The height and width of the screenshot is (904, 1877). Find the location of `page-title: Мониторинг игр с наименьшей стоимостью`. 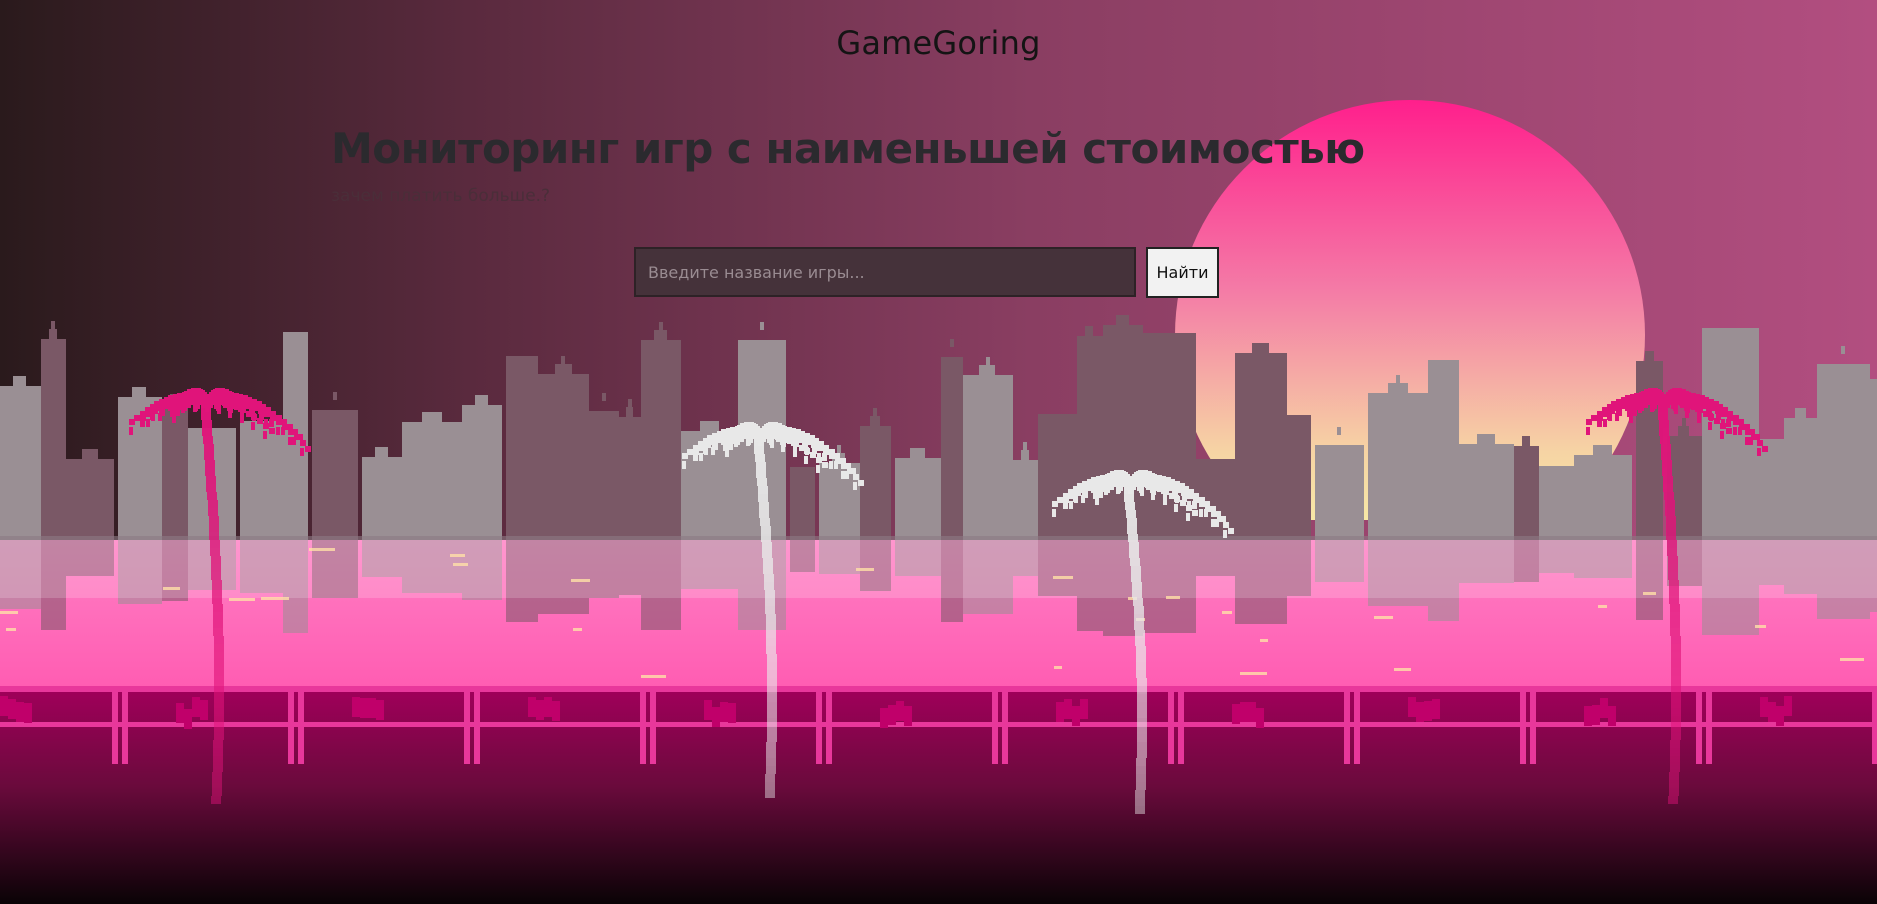

page-title: Мониторинг игр с наименьшей стоимостью is located at coordinates (848, 148).